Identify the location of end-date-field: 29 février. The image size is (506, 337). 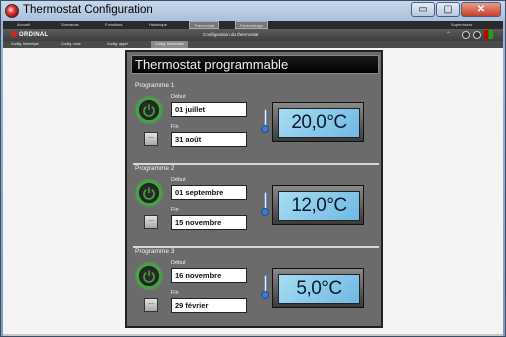
(209, 305).